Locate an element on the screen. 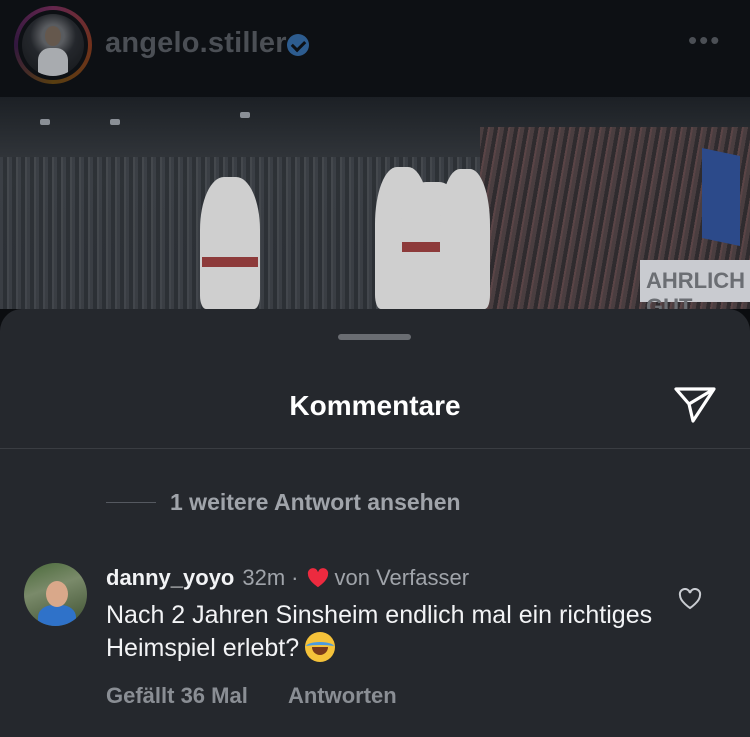 The image size is (750, 737). profile-avatar is located at coordinates (53, 45).